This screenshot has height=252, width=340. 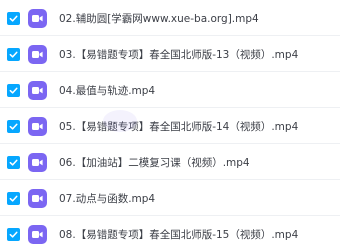 I want to click on list-item: 08.【易错题专项】春全国北师版-15（视频）.mp4, so click(x=170, y=234).